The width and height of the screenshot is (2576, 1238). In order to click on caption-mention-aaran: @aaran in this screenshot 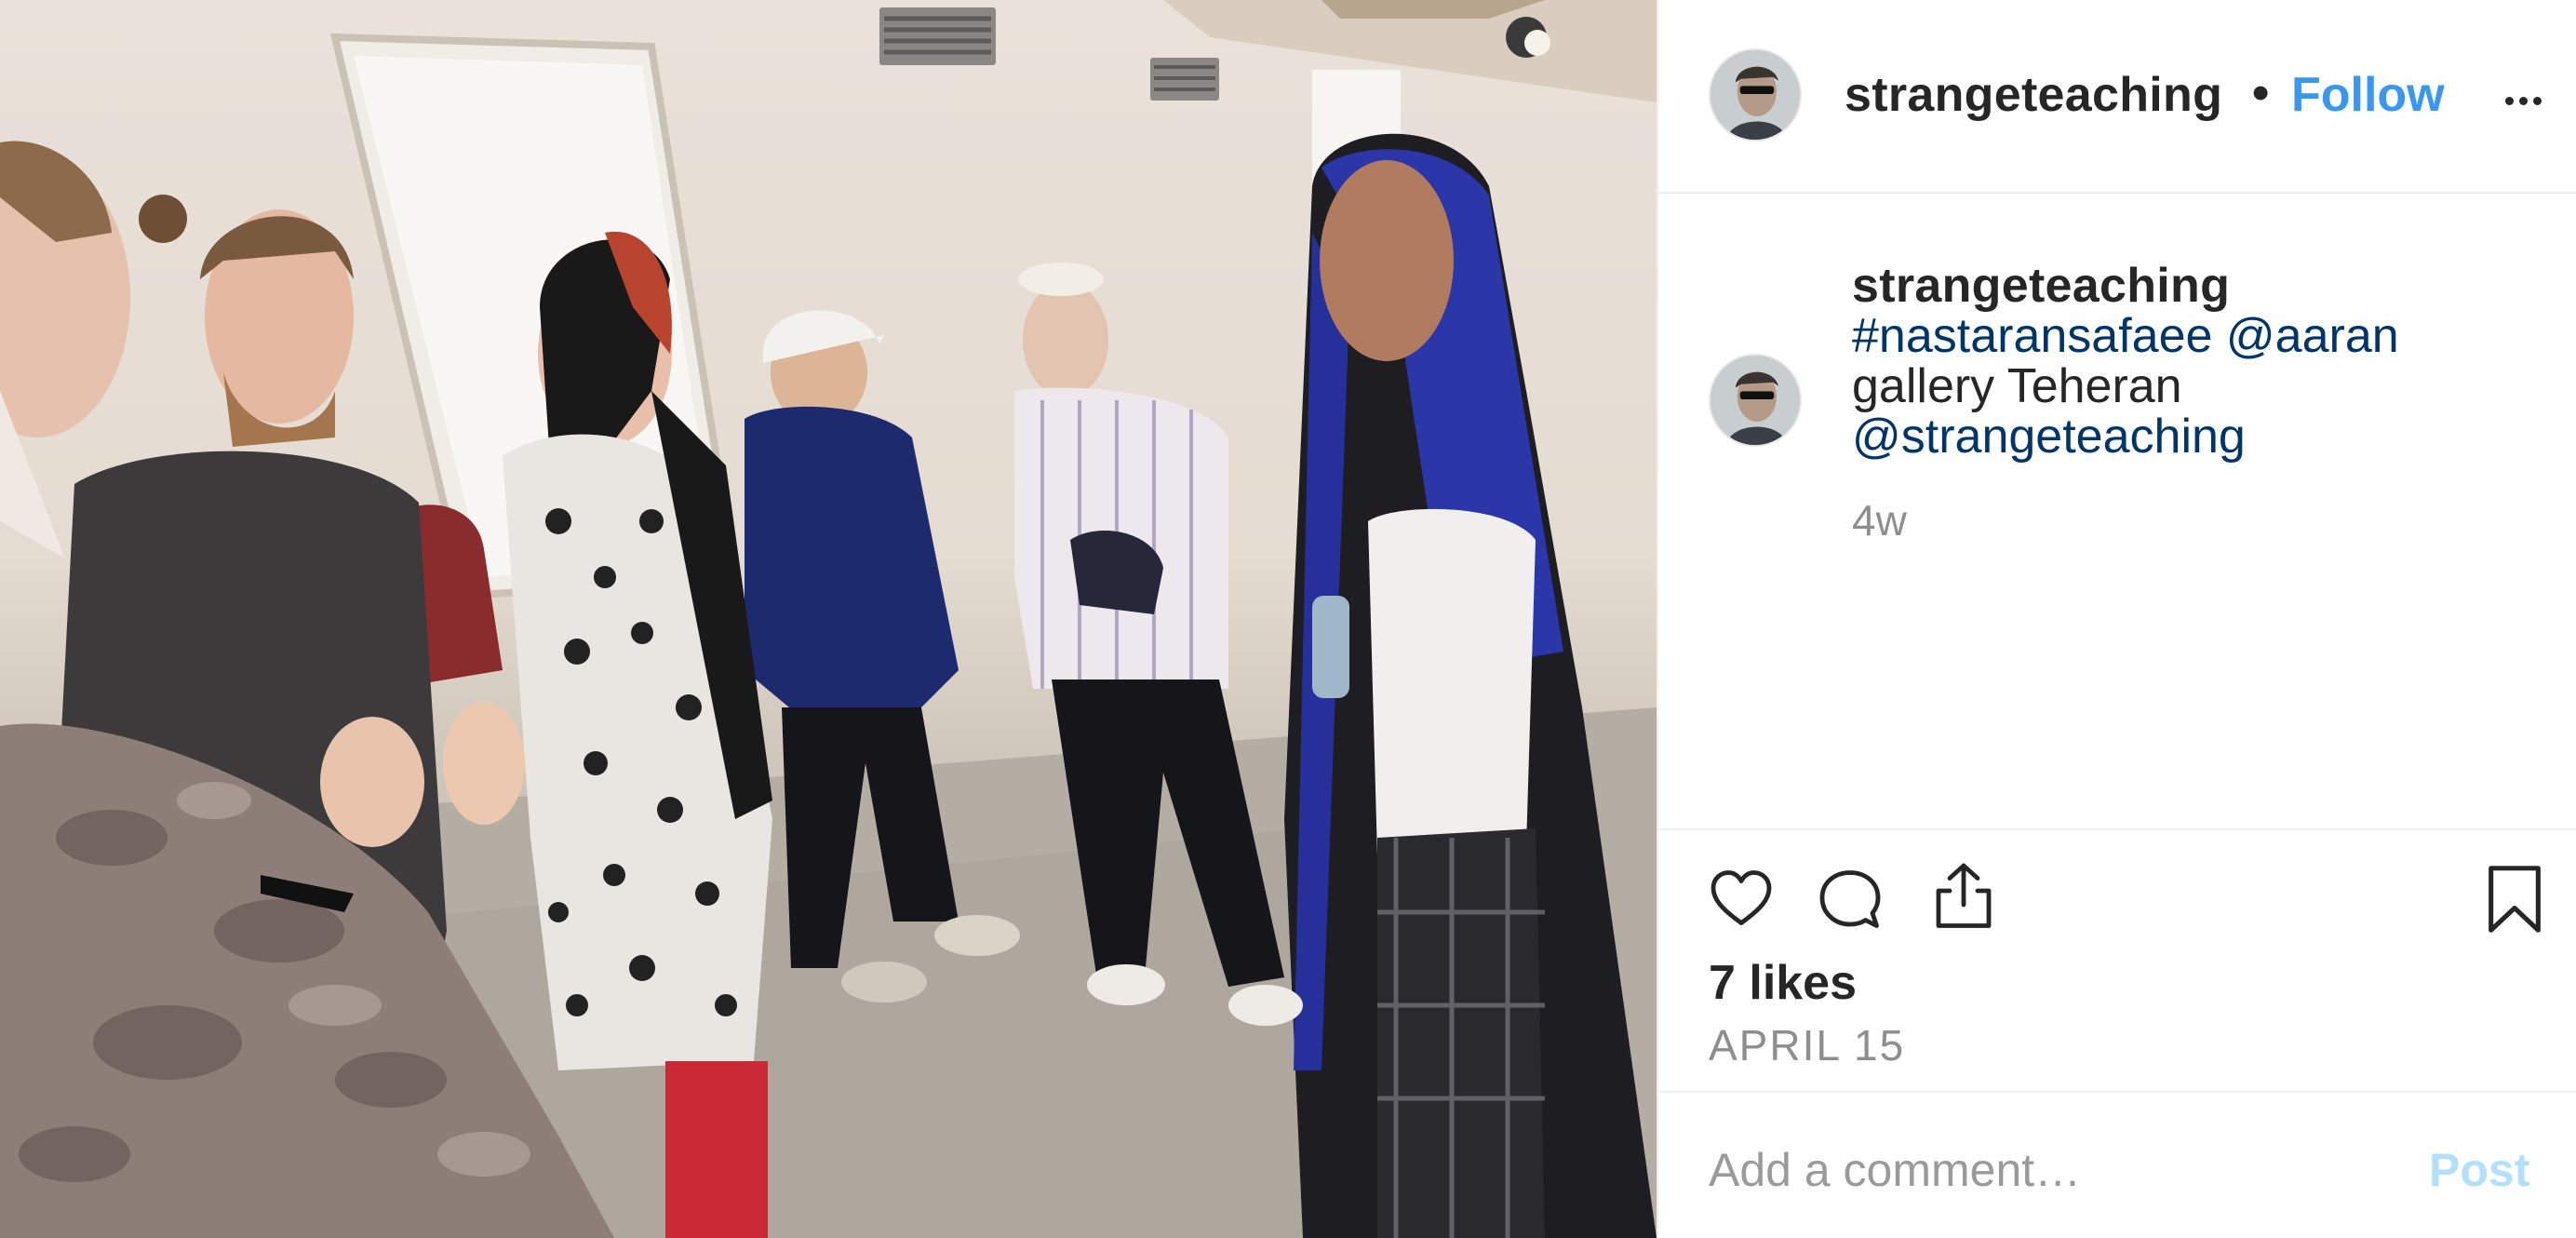, I will do `click(2312, 336)`.